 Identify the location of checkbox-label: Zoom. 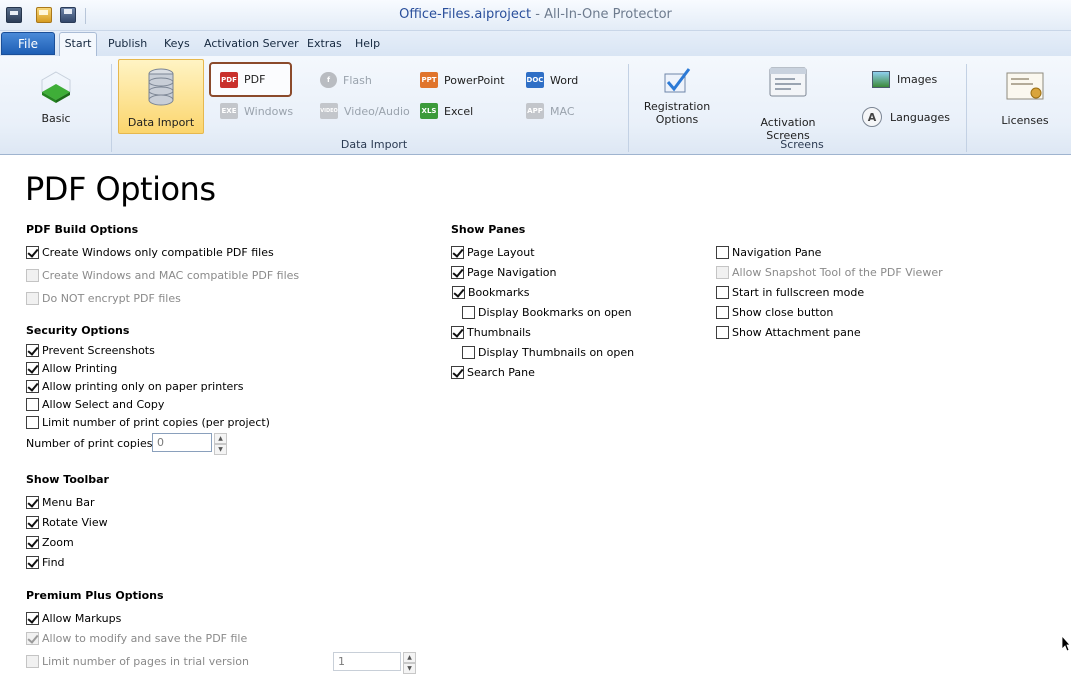
(58, 542).